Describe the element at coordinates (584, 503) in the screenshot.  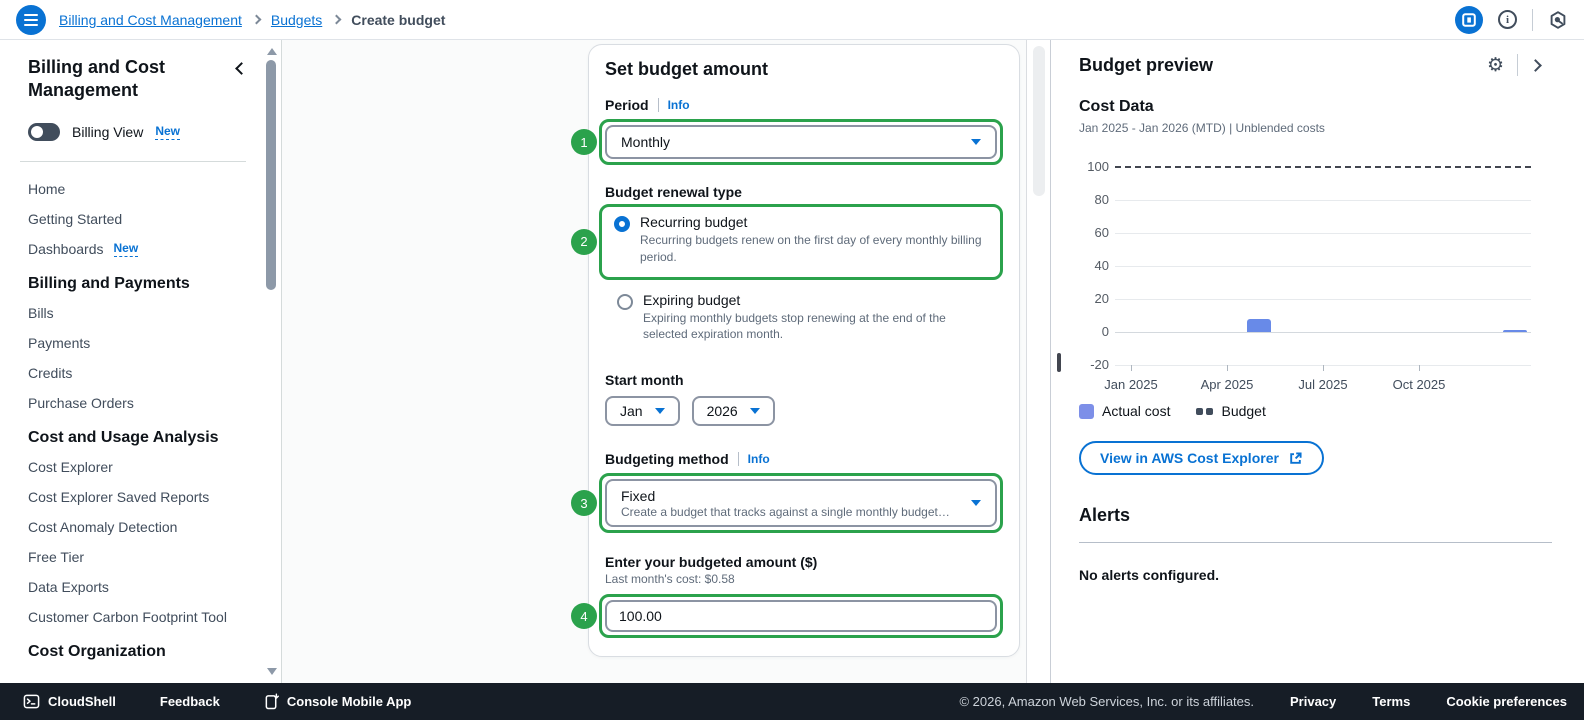
I see `annotation-badge-3: 3` at that location.